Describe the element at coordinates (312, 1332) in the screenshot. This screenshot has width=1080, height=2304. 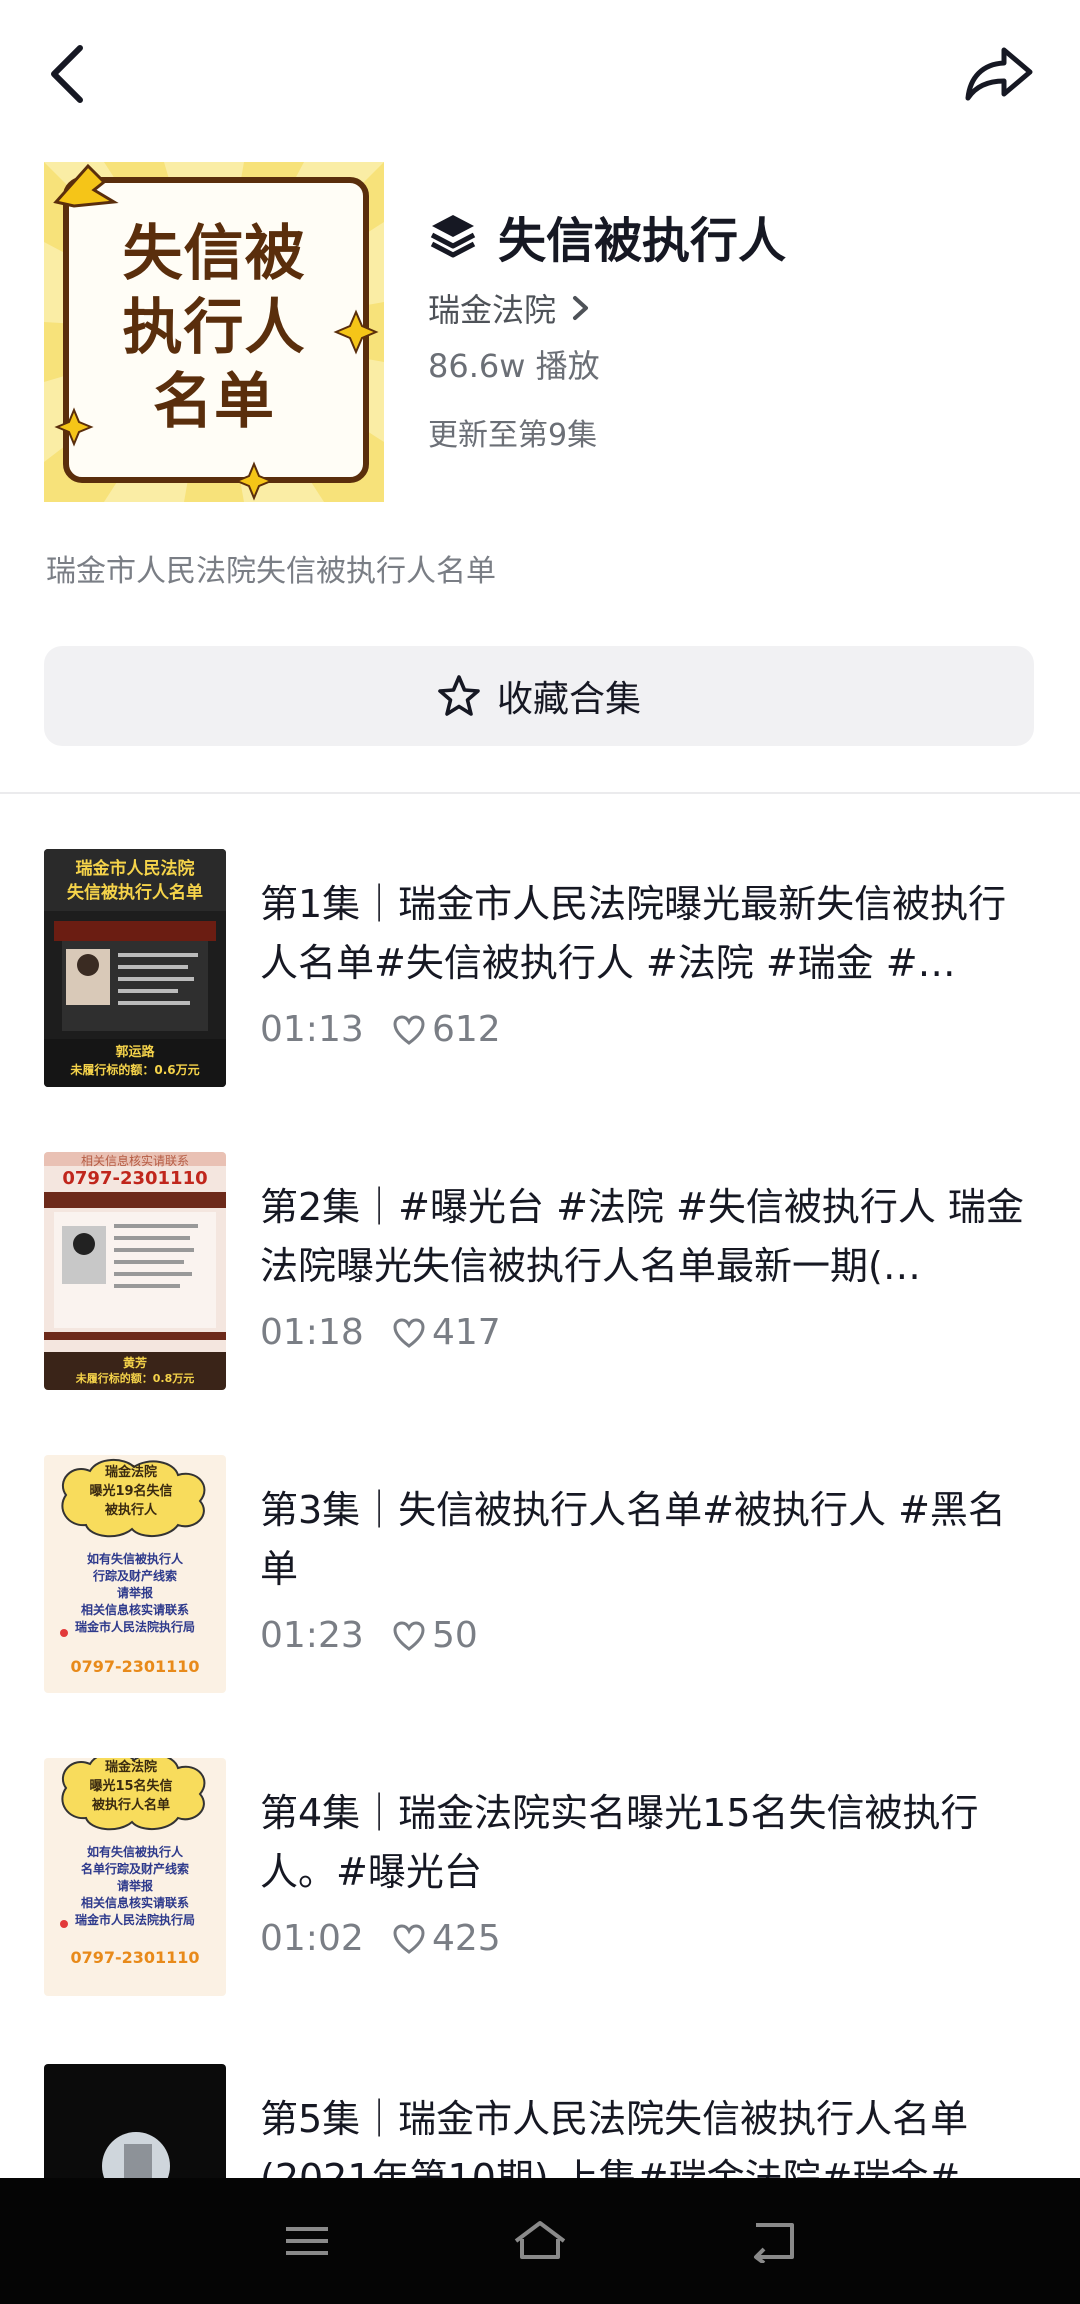
I see `episode-duration: 01:18` at that location.